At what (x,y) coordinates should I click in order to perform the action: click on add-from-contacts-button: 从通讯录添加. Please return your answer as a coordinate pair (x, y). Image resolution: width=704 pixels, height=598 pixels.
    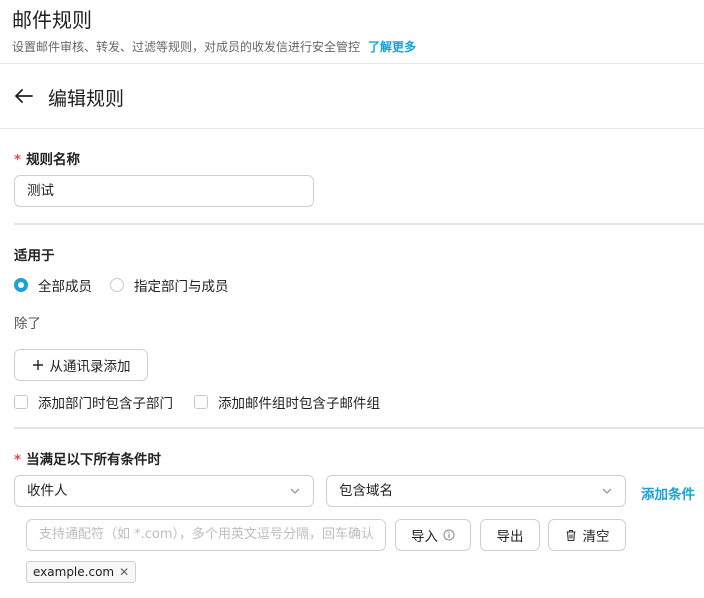
    Looking at the image, I should click on (81, 365).